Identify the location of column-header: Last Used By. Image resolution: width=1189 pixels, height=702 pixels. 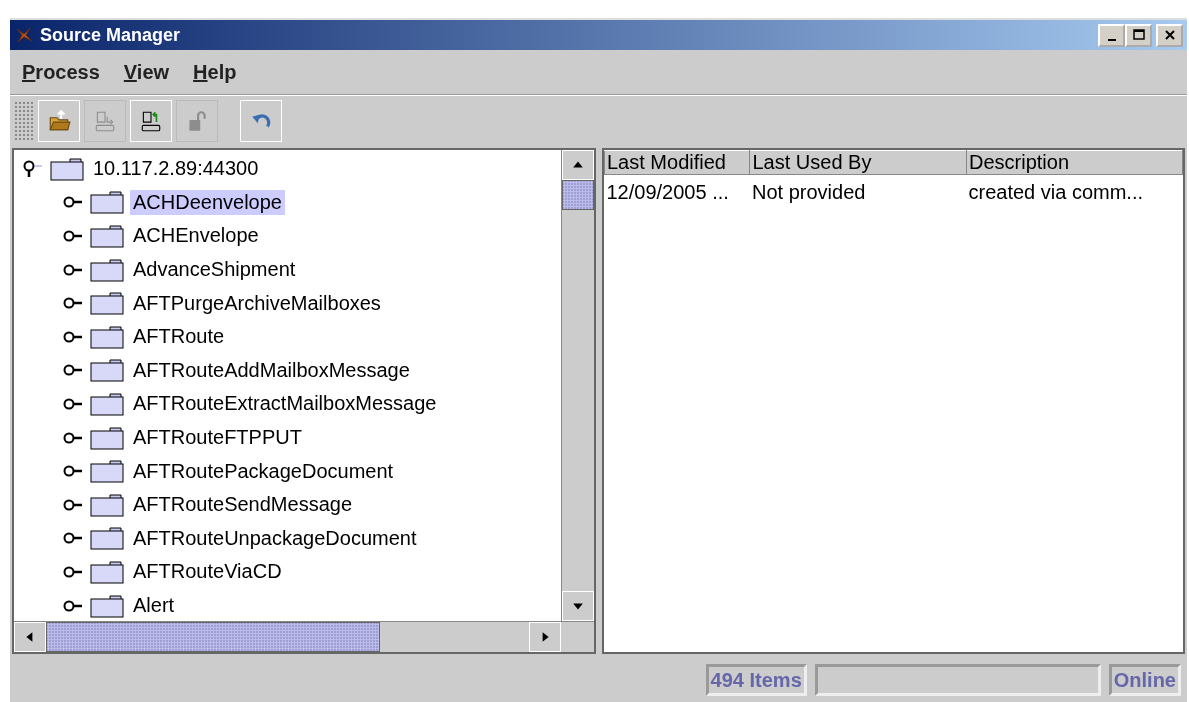
(858, 162).